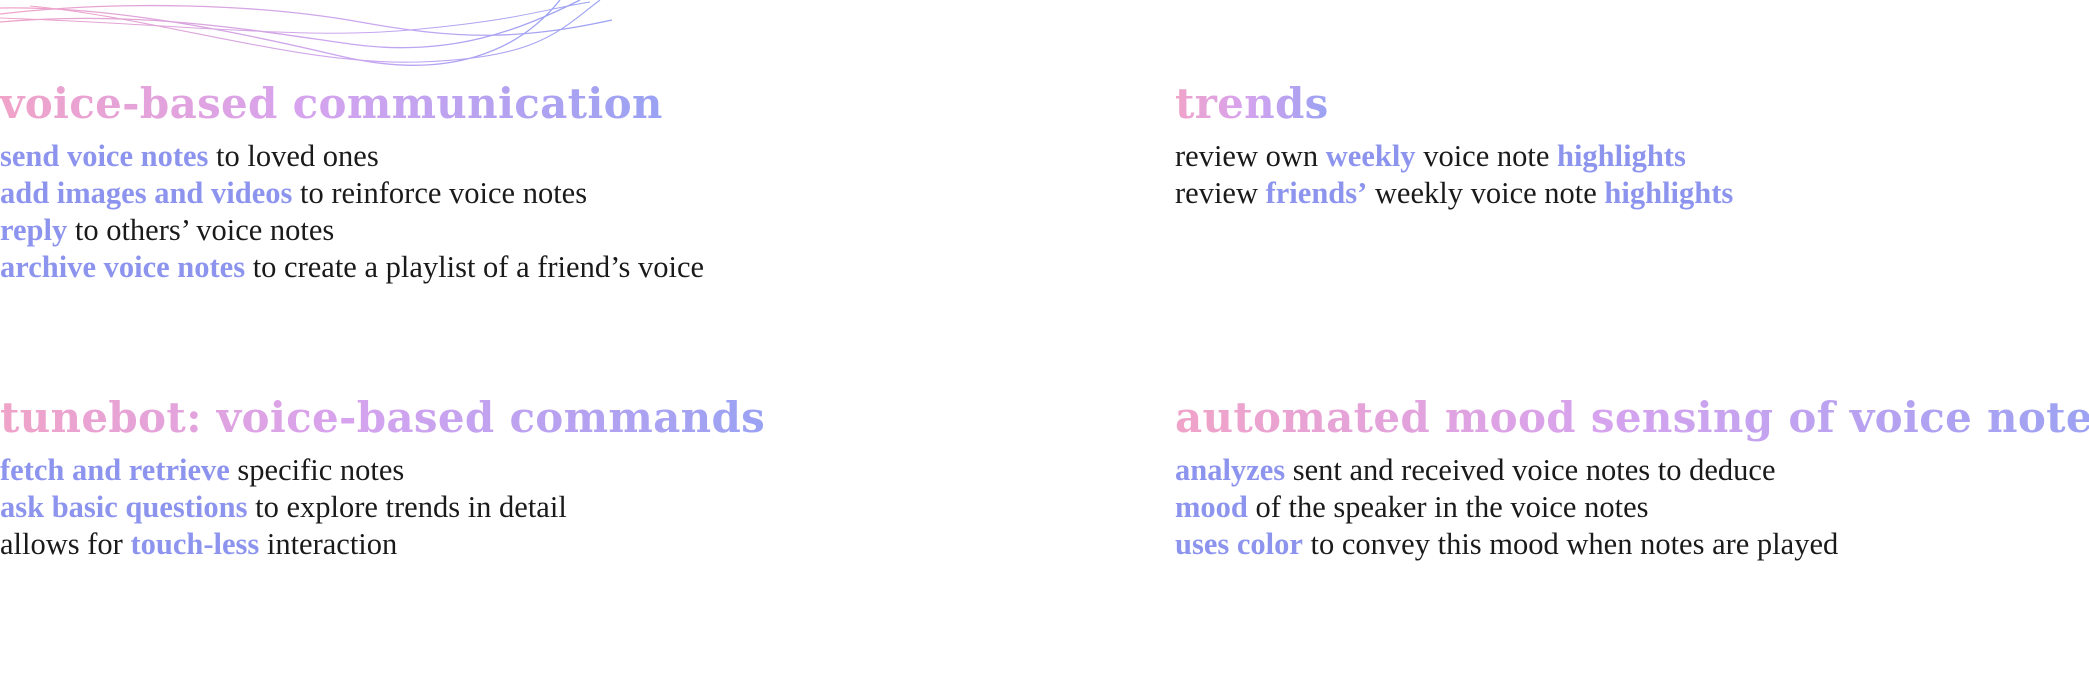  Describe the element at coordinates (328, 544) in the screenshot. I see `plain-text: interaction` at that location.